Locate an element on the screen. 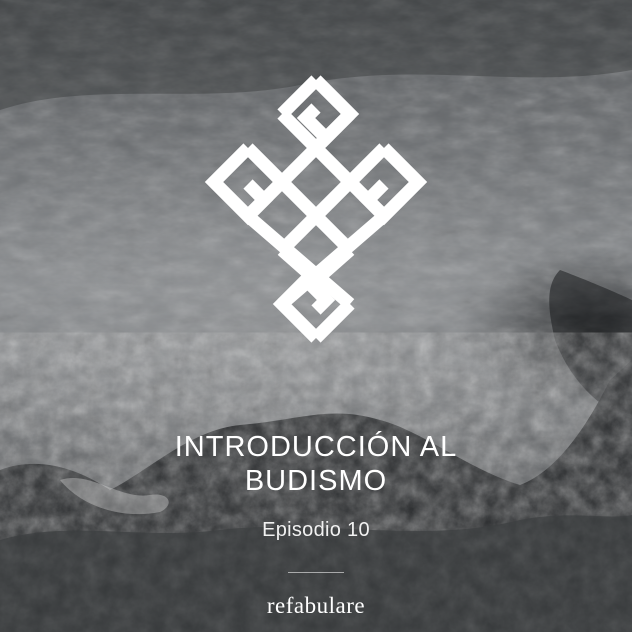  title-line-1: INTRODUCCIÓN AL is located at coordinates (316, 447).